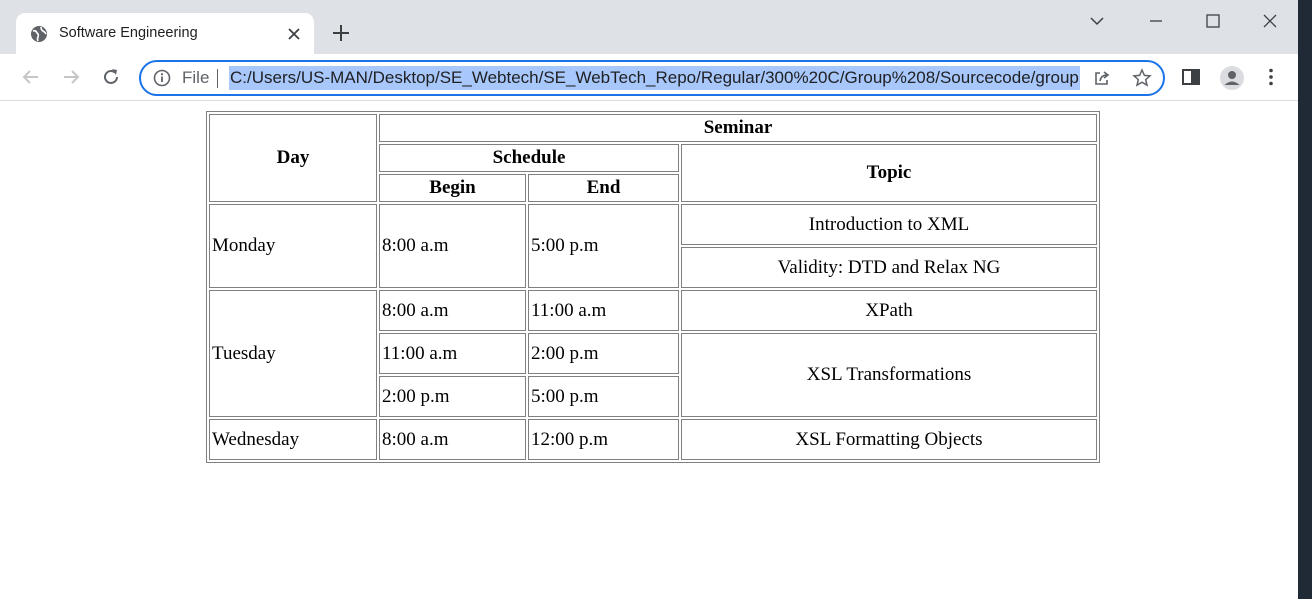  Describe the element at coordinates (603, 188) in the screenshot. I see `header-end: End` at that location.